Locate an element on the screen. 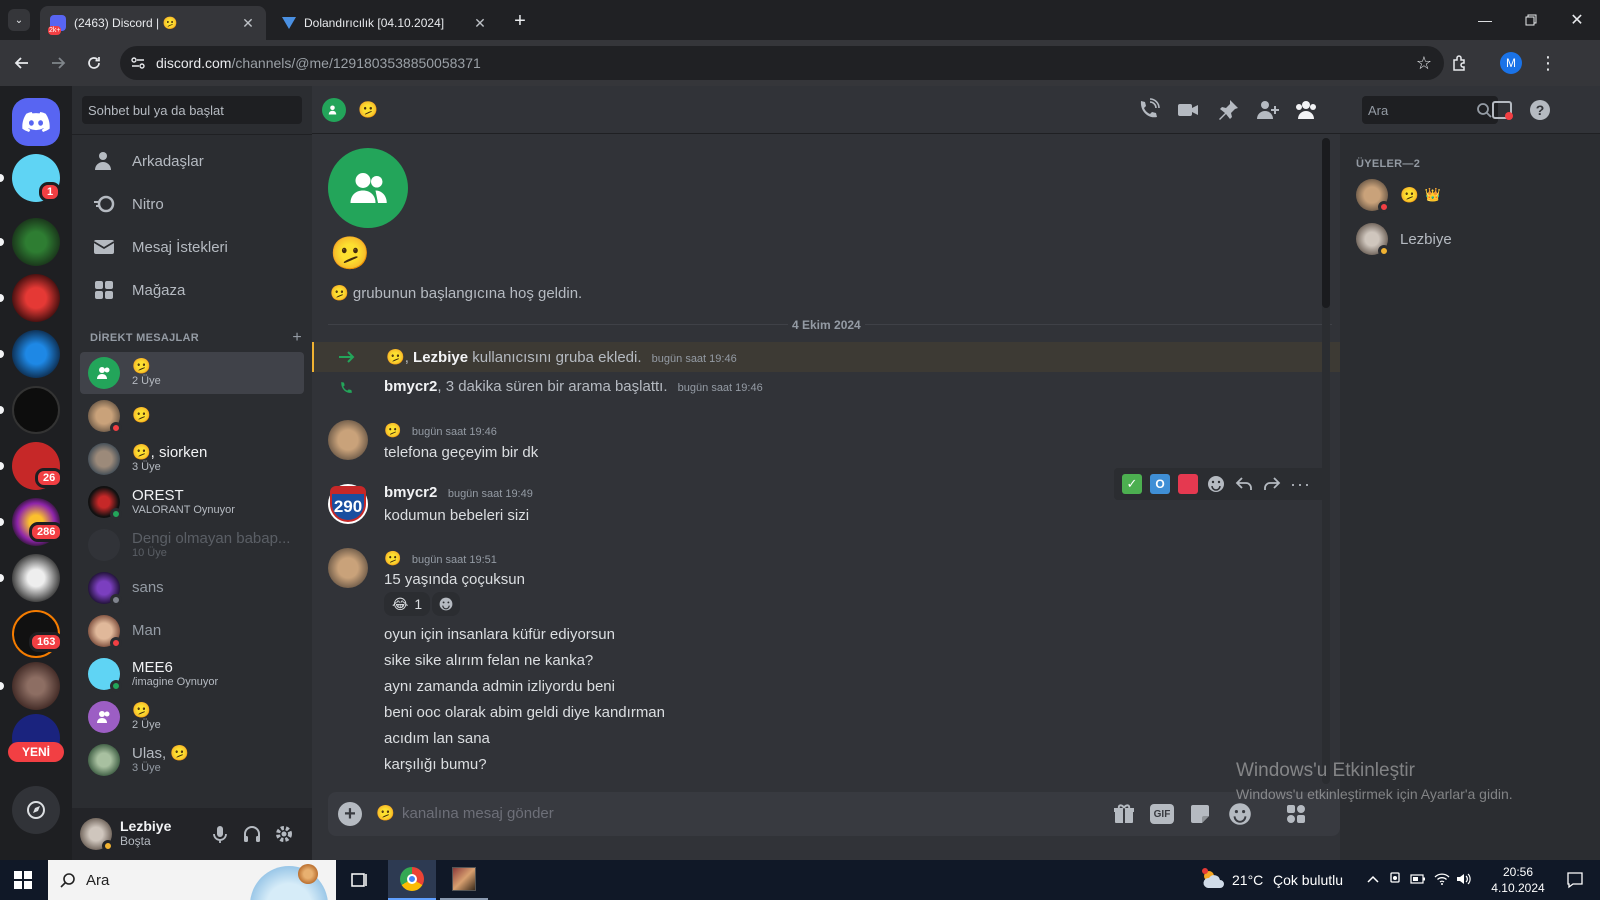  dm-item: 🫤 is located at coordinates (192, 416).